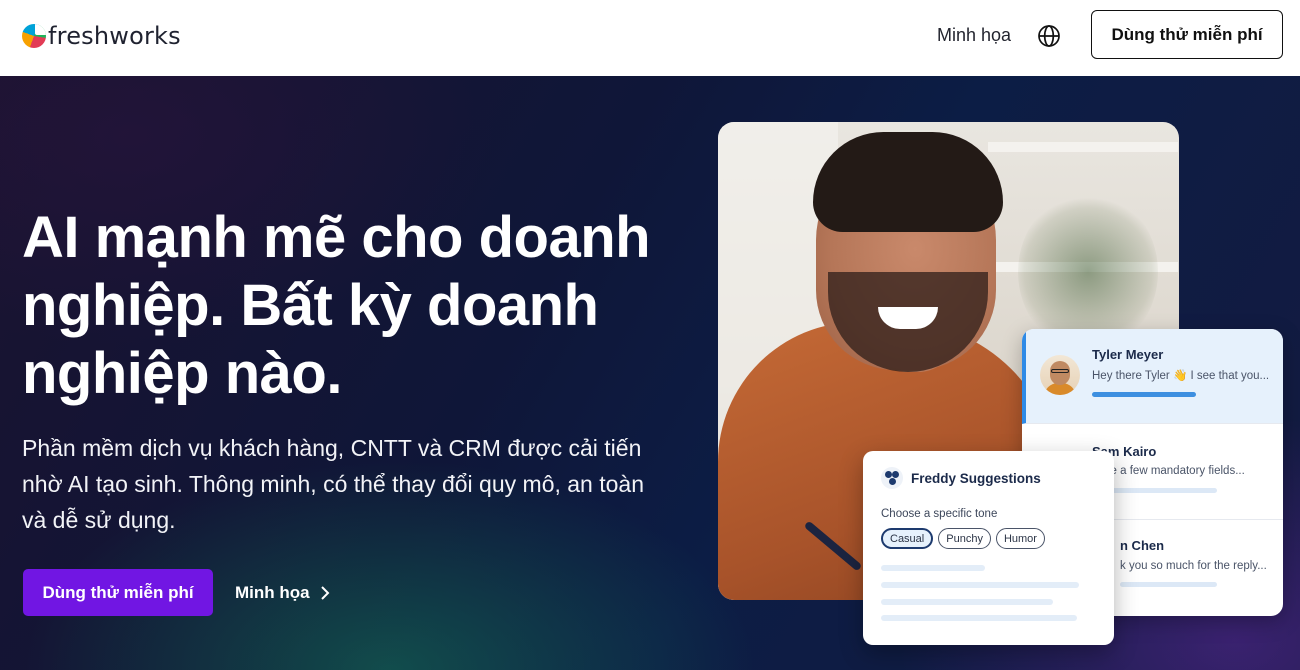  I want to click on tone-label: Choose a specific tone, so click(939, 514).